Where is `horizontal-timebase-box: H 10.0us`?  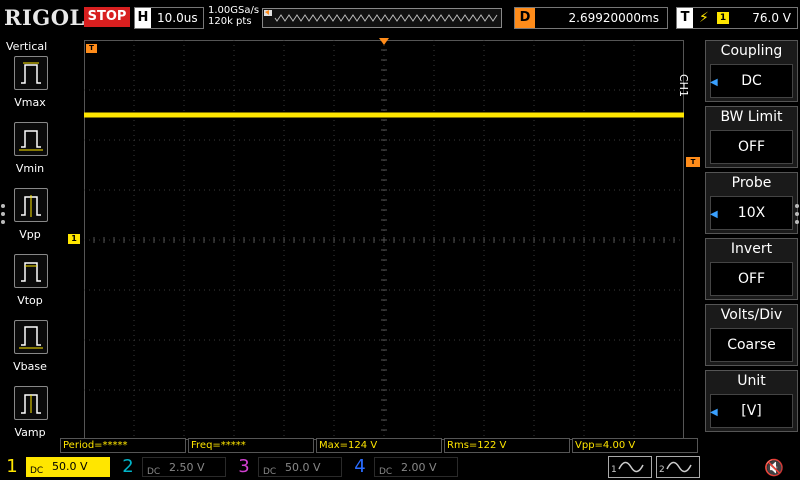
horizontal-timebase-box: H 10.0us is located at coordinates (169, 18).